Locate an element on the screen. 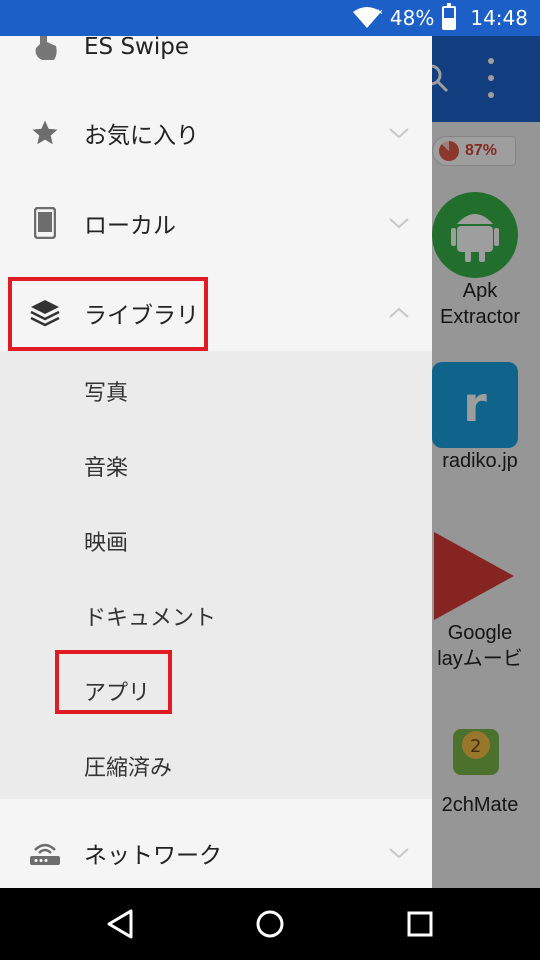  highlight-library is located at coordinates (108, 314).